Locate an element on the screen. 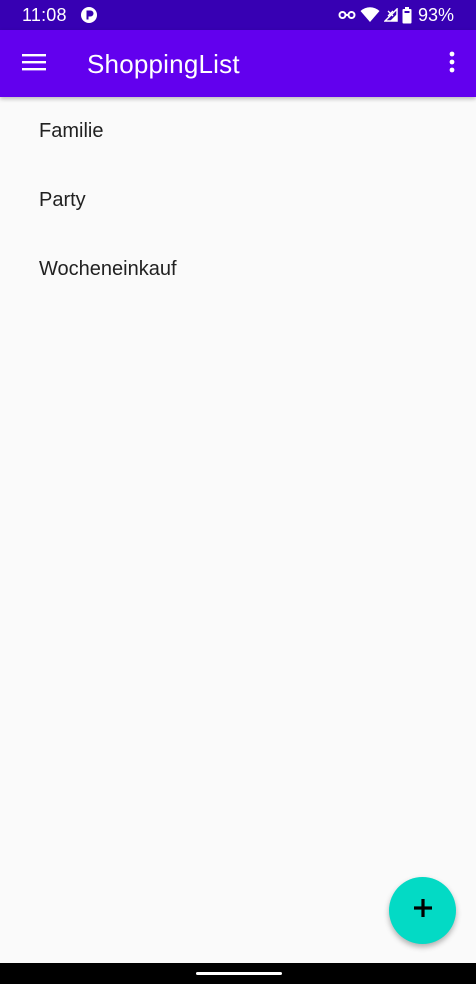 The height and width of the screenshot is (984, 476). more-vert-icon is located at coordinates (452, 64).